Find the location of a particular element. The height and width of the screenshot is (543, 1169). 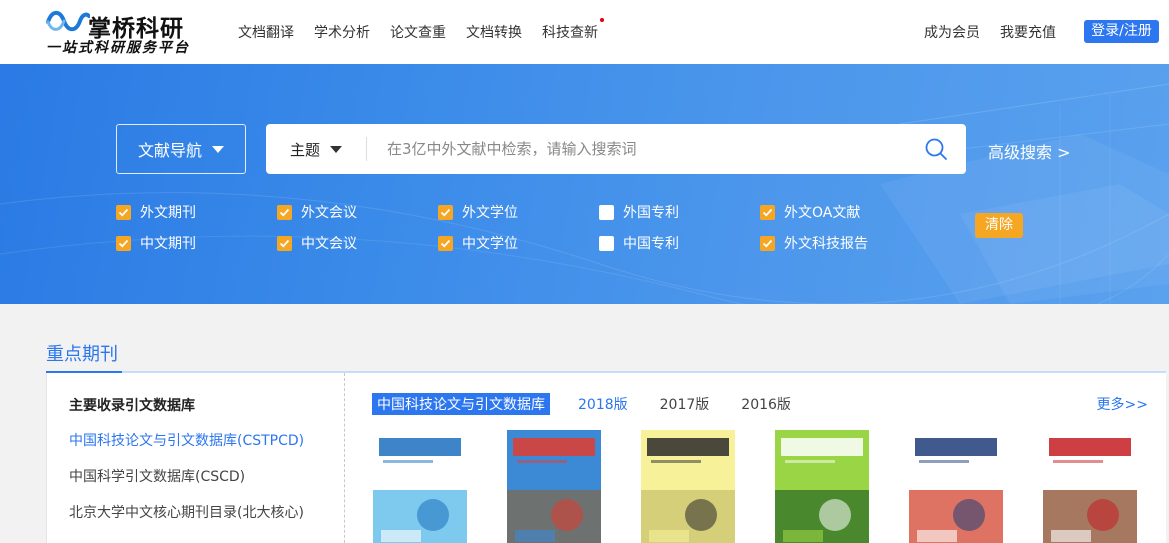

header-actions: 成为会员 我要充值 登录/注册 is located at coordinates (1041, 31).